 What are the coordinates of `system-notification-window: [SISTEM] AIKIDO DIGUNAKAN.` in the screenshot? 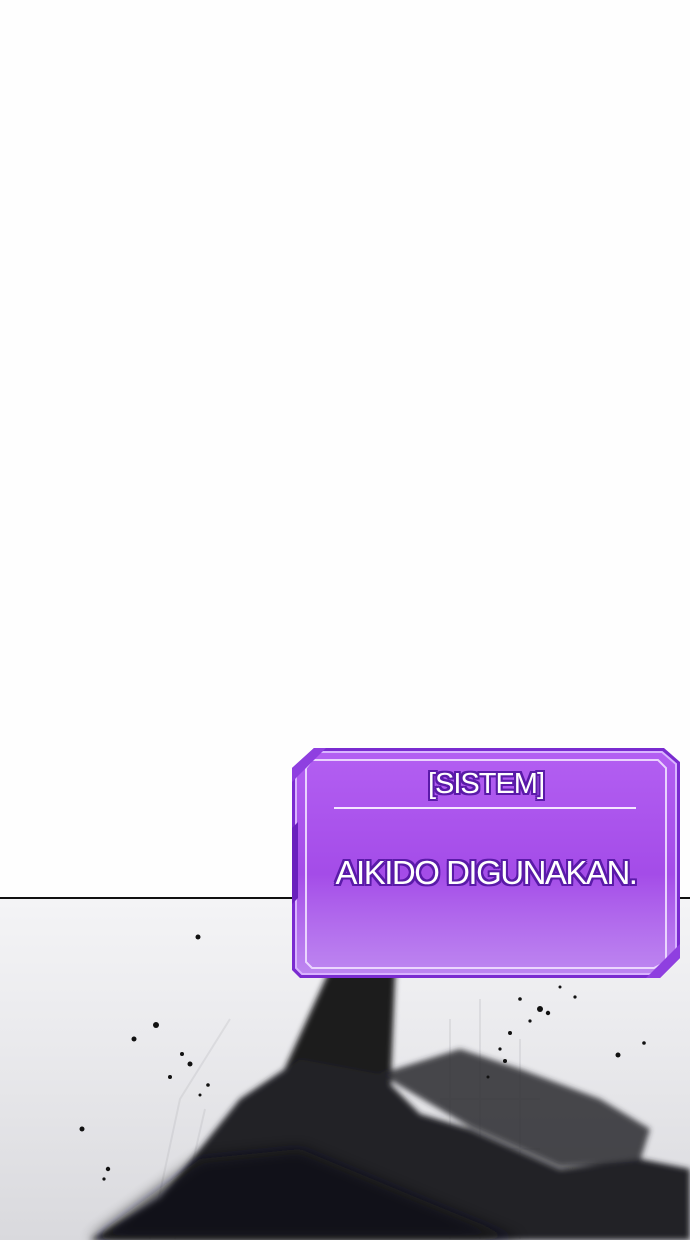 It's located at (486, 863).